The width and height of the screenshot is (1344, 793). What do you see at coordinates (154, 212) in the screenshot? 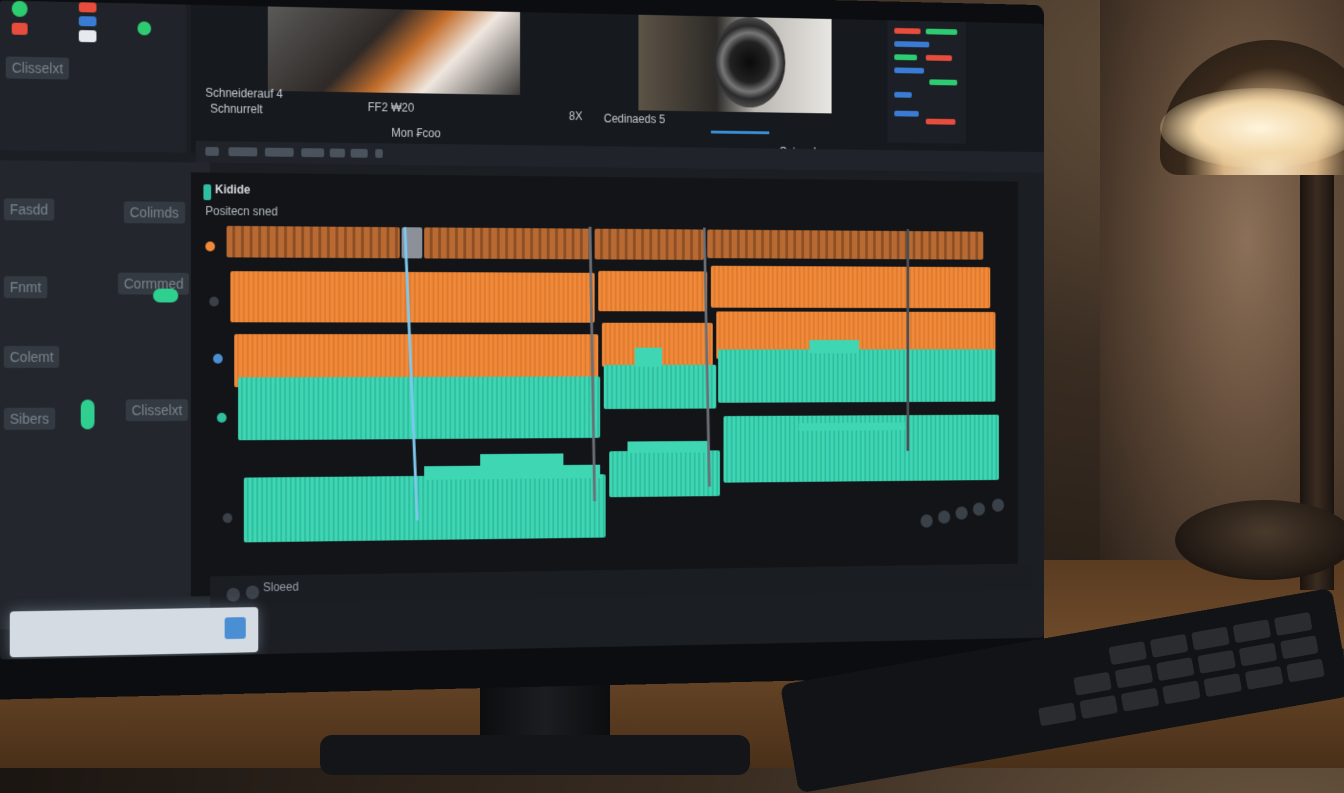
I see `inspector-label: Colimds` at bounding box center [154, 212].